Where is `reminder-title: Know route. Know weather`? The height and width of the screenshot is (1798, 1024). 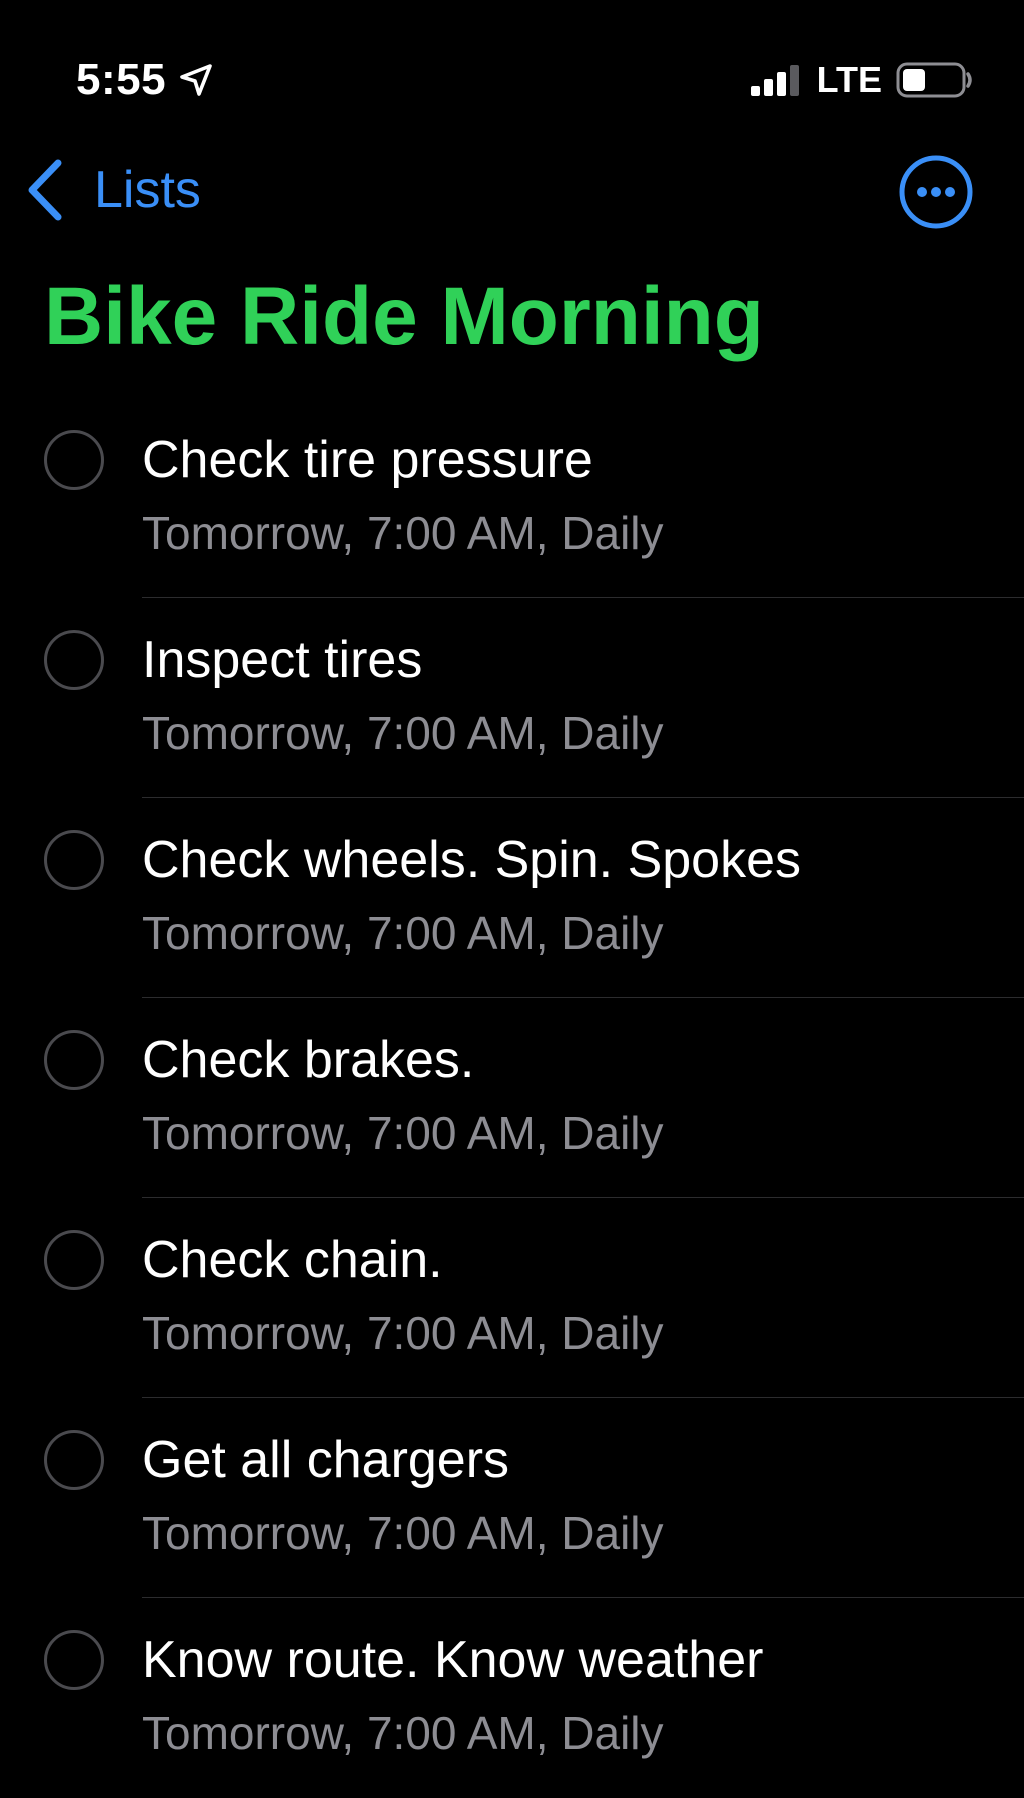
reminder-title: Know route. Know weather is located at coordinates (452, 1660).